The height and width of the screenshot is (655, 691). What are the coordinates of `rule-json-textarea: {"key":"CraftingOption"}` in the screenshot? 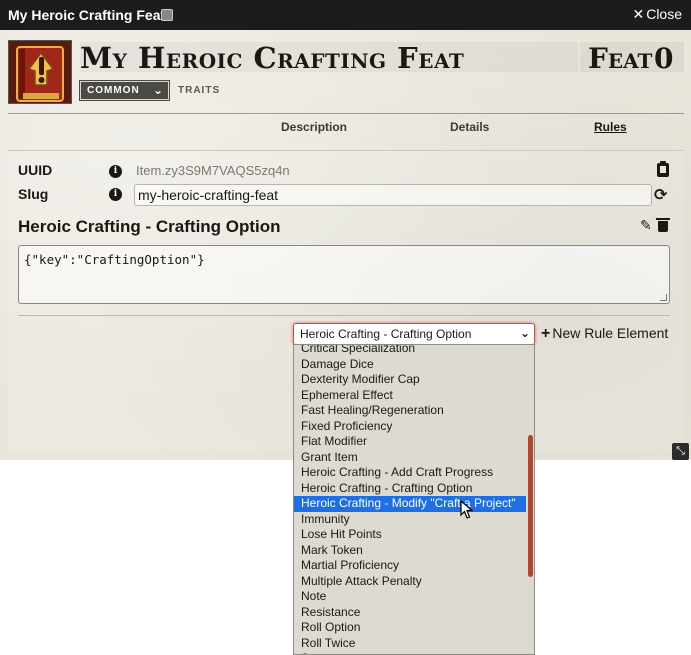 It's located at (344, 274).